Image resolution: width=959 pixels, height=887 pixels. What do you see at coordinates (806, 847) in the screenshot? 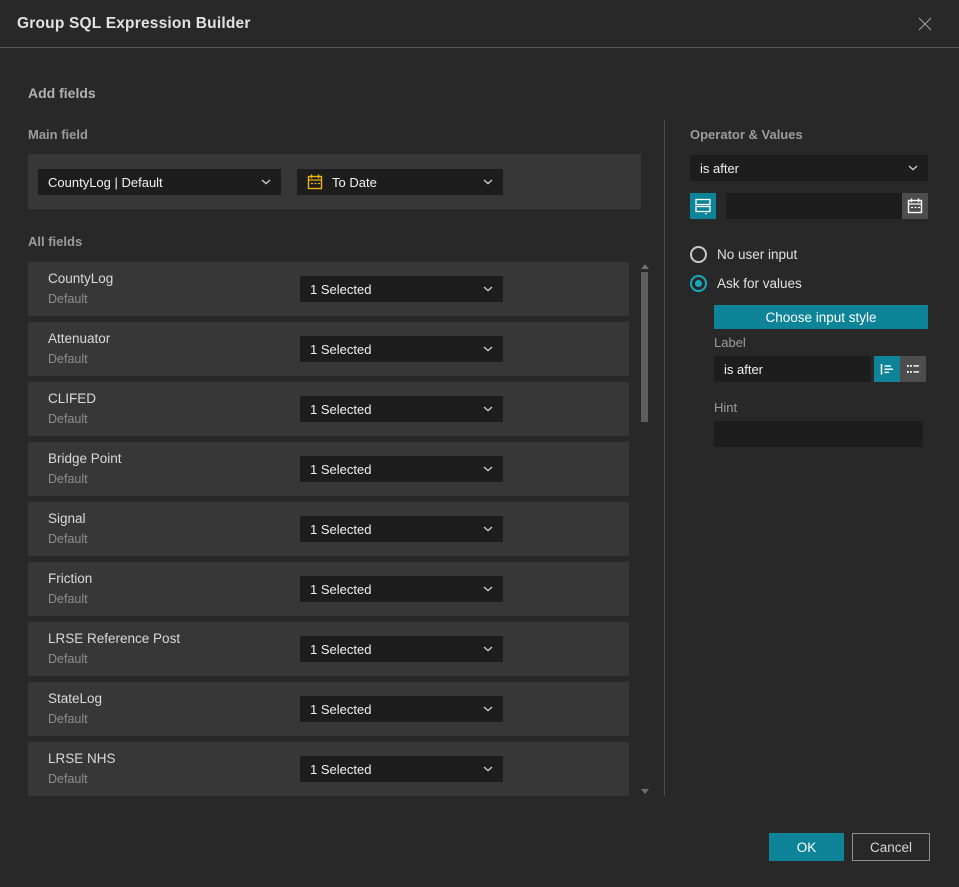
I see `ok-button: OK` at bounding box center [806, 847].